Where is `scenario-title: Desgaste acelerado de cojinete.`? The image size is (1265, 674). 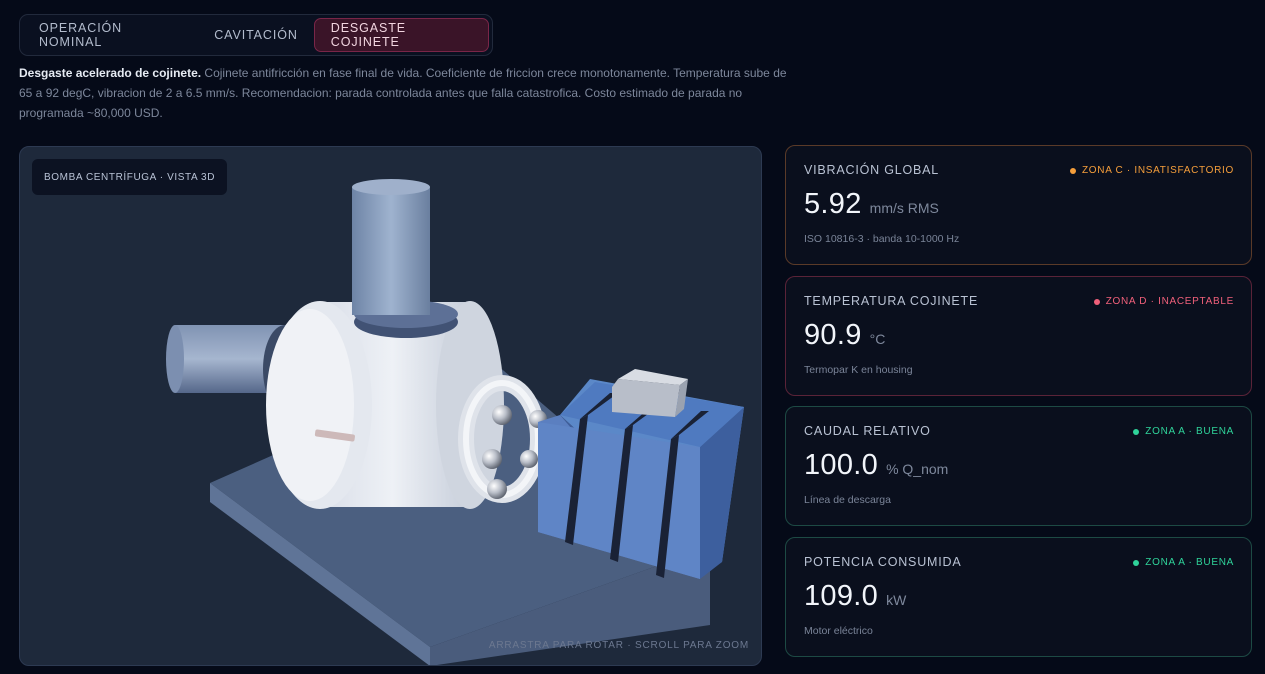 scenario-title: Desgaste acelerado de cojinete. is located at coordinates (110, 73).